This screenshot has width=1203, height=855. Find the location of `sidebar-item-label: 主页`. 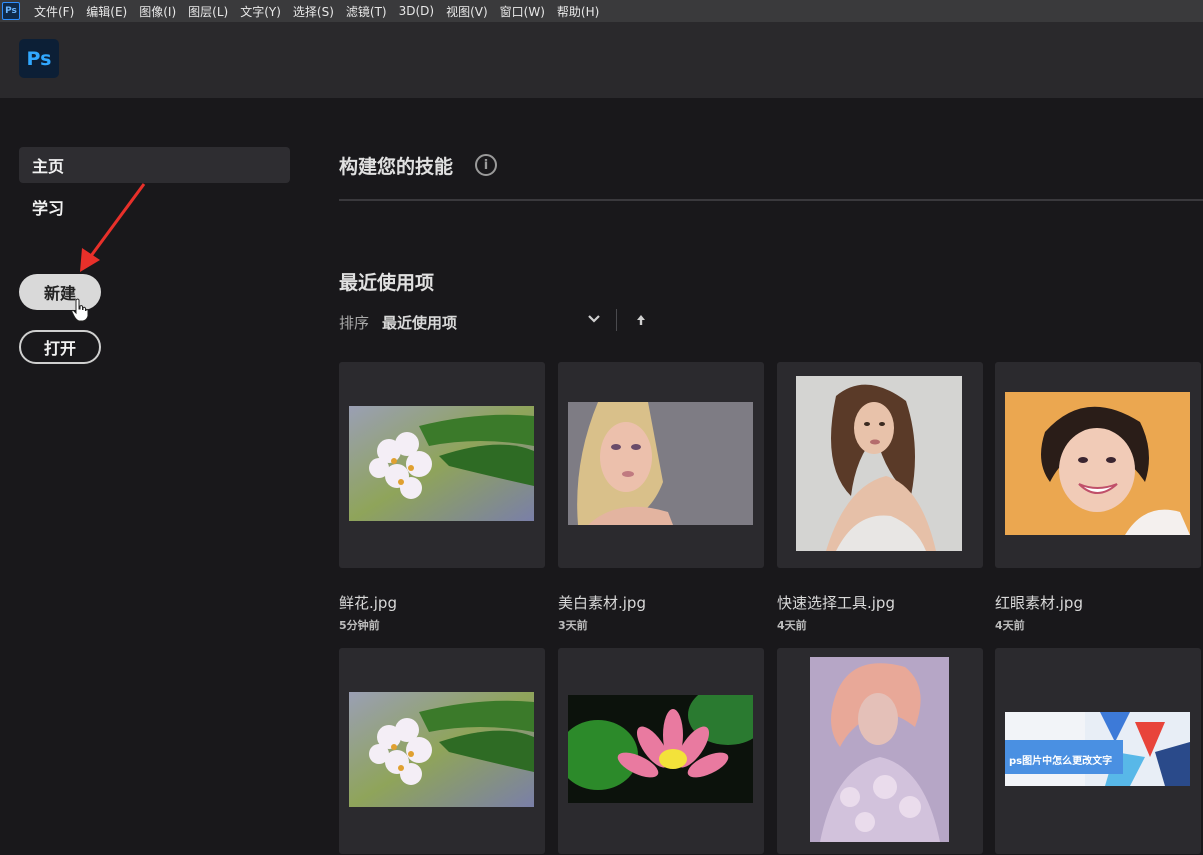

sidebar-item-label: 主页 is located at coordinates (48, 166).